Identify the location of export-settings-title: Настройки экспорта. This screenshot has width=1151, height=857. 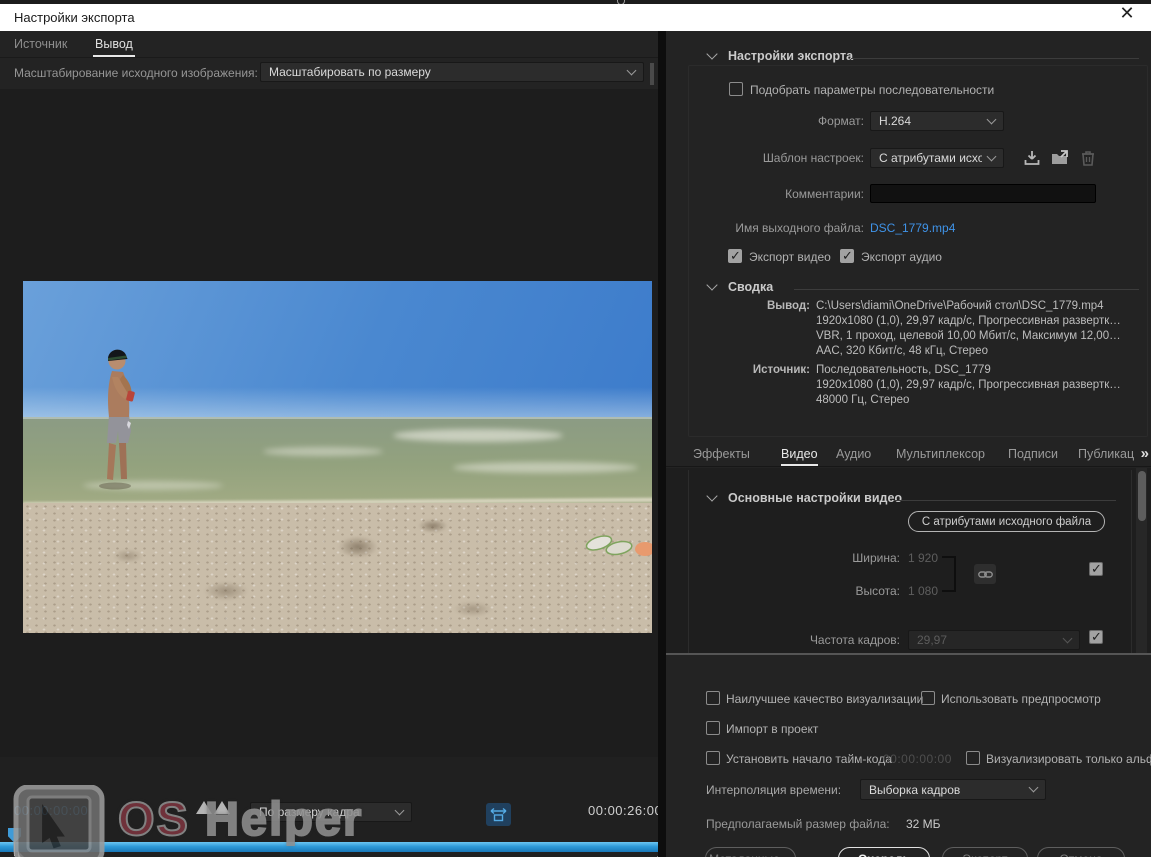
(791, 56).